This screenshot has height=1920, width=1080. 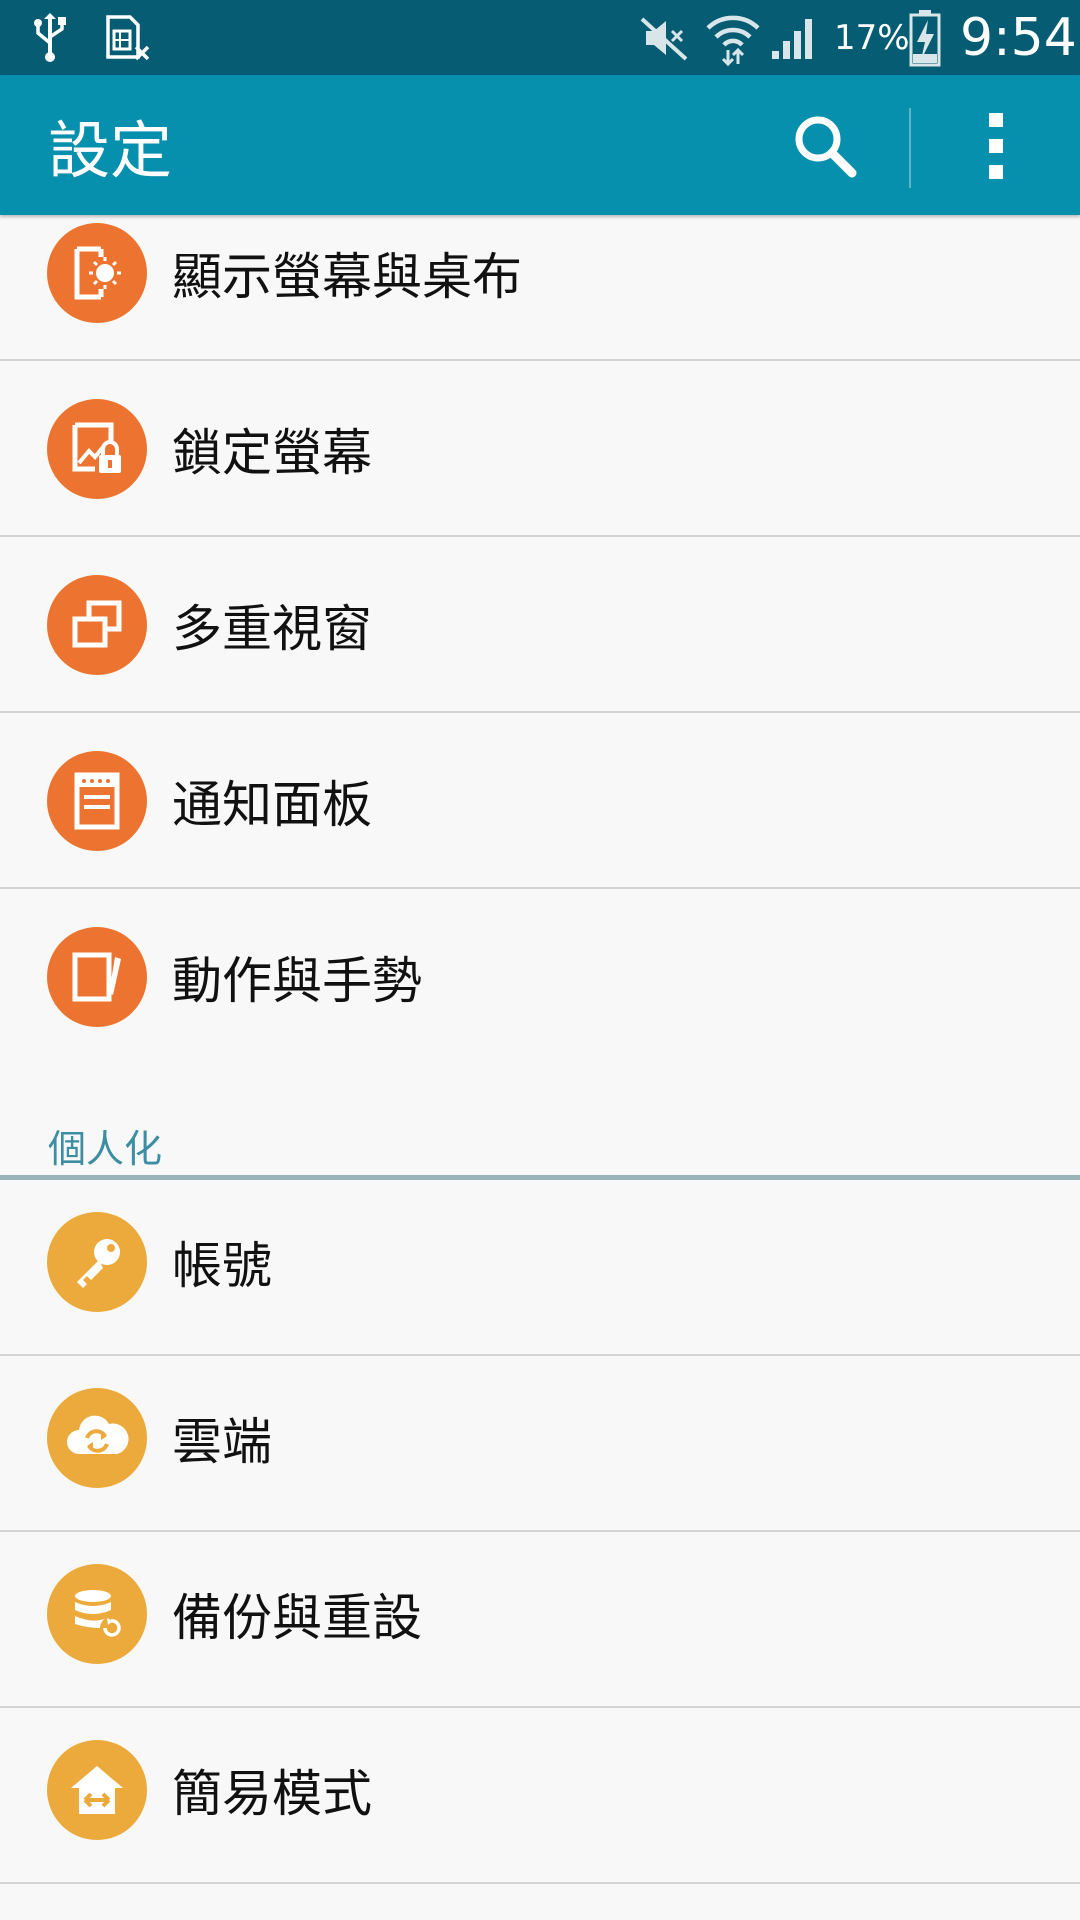 What do you see at coordinates (97, 801) in the screenshot?
I see `notification-panel-icon` at bounding box center [97, 801].